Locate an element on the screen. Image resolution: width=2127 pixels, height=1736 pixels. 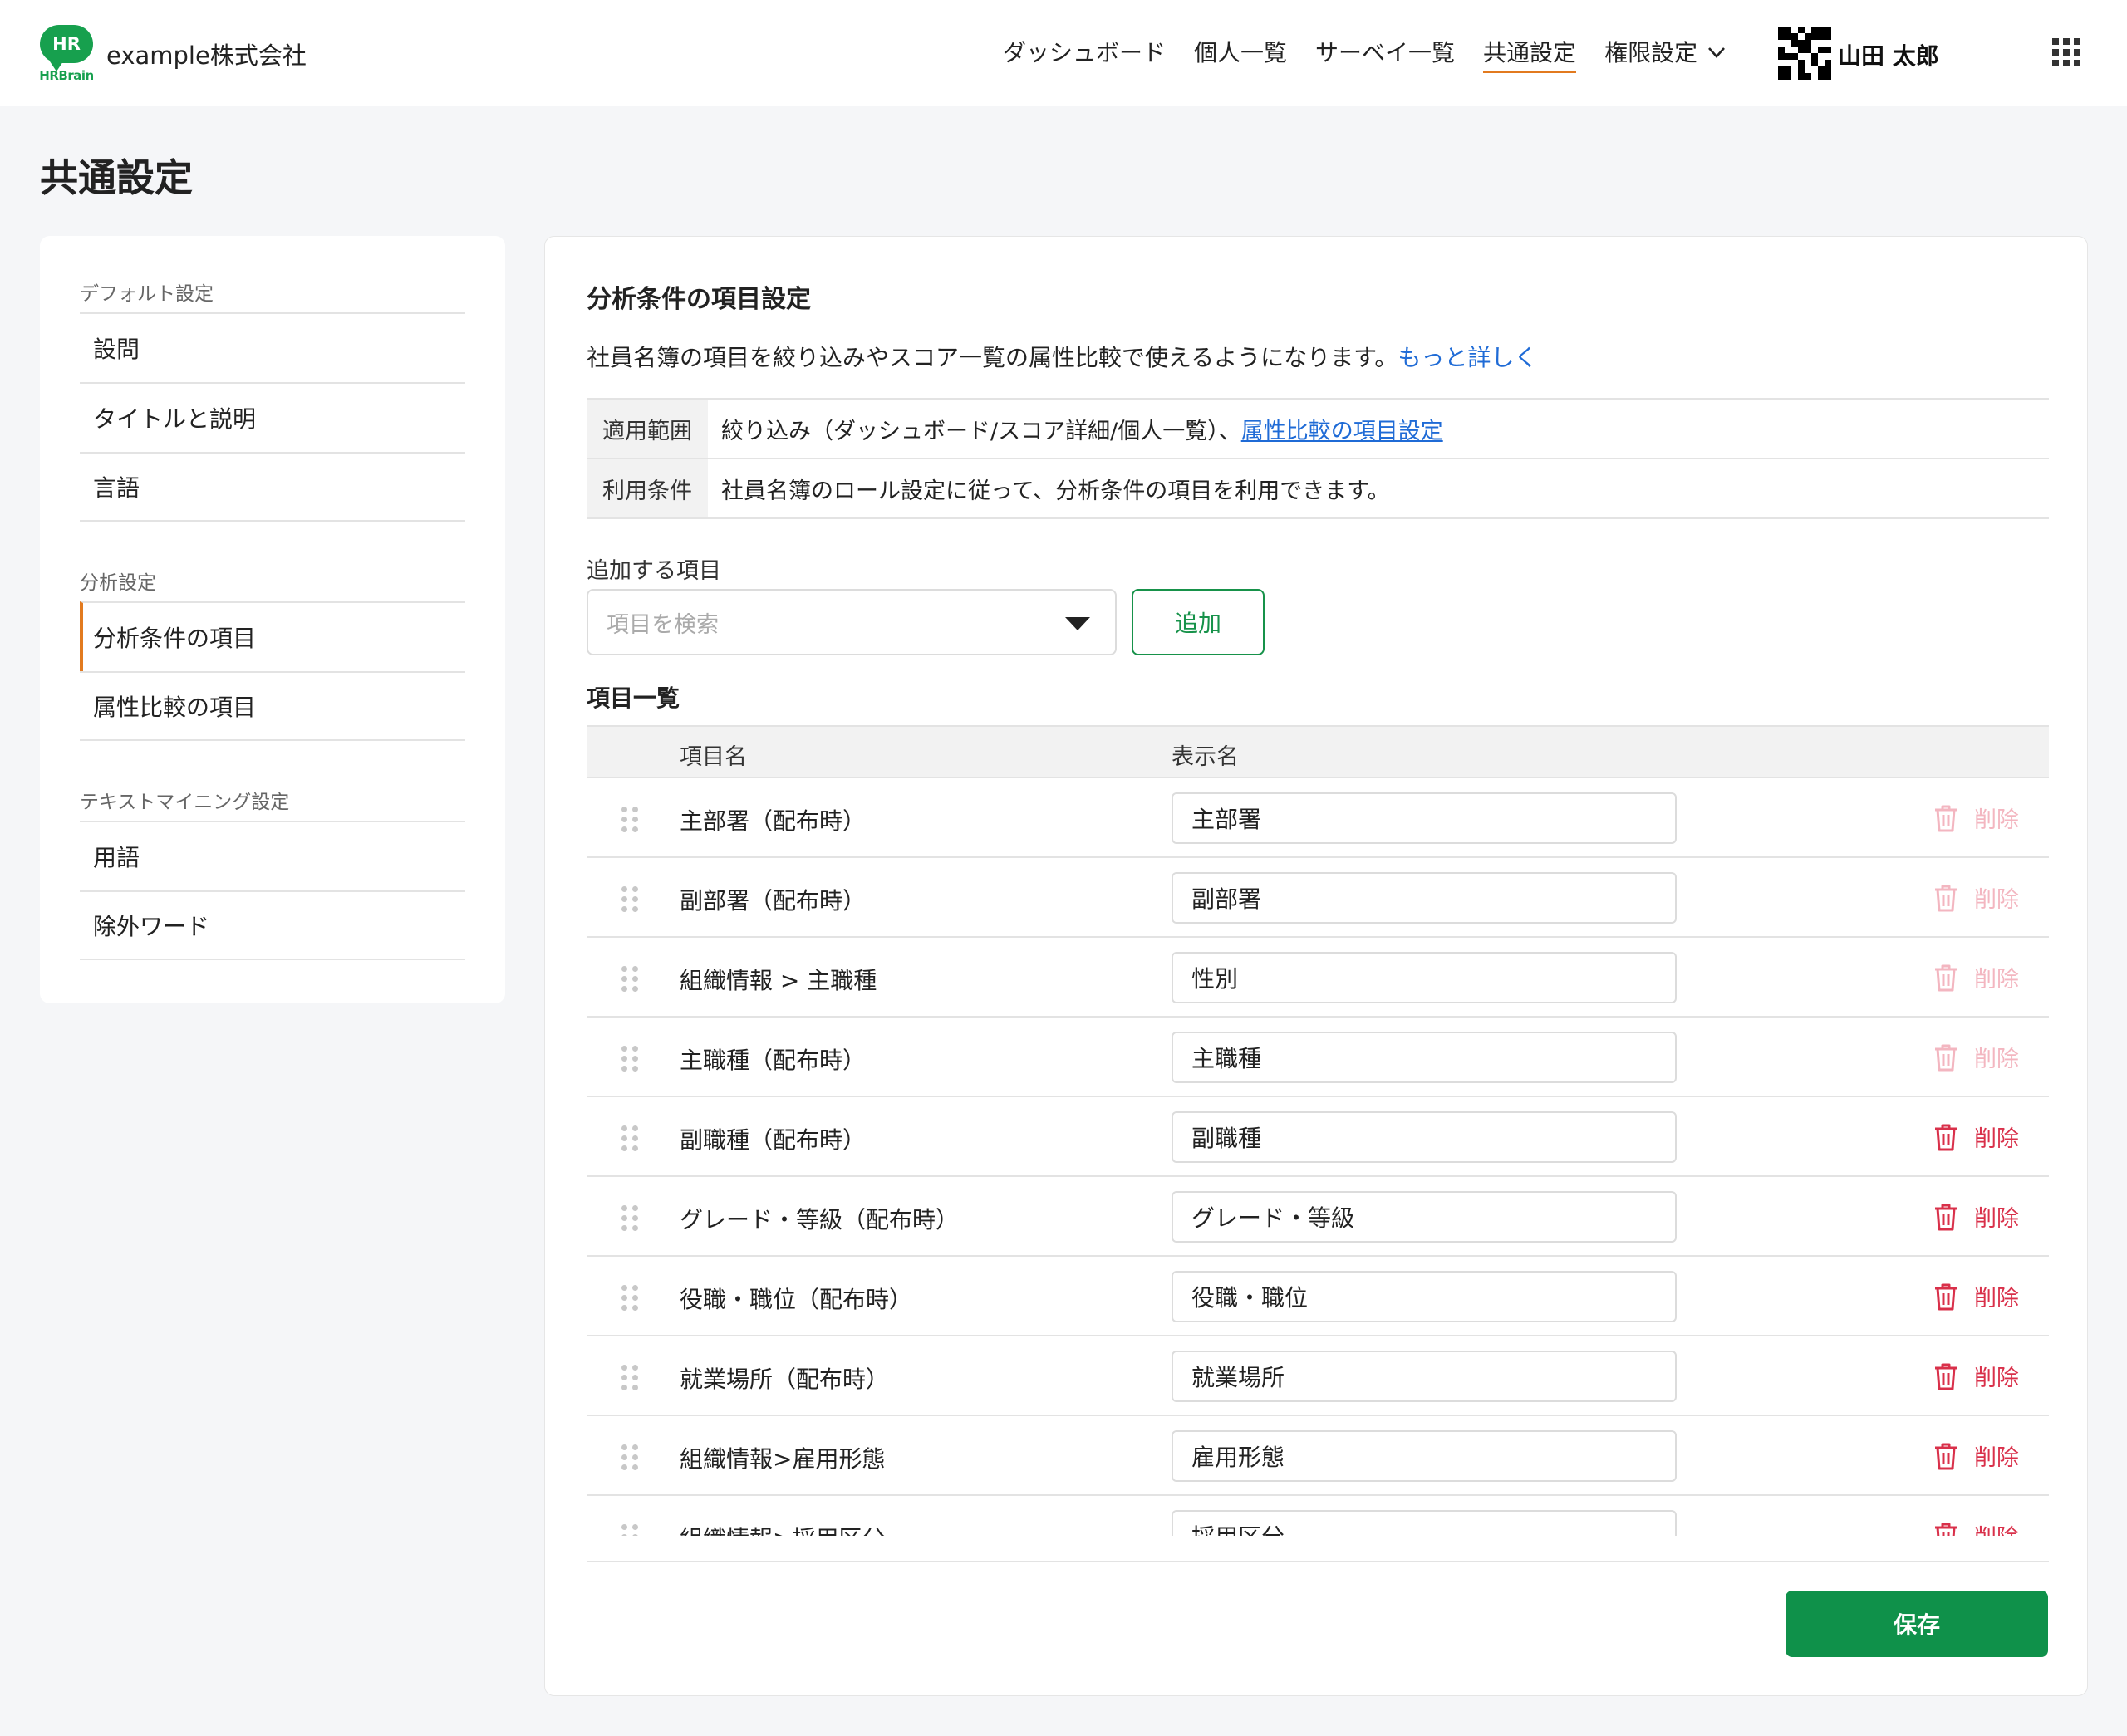
item-name: 組織情報>採用区分 is located at coordinates (782, 1529).